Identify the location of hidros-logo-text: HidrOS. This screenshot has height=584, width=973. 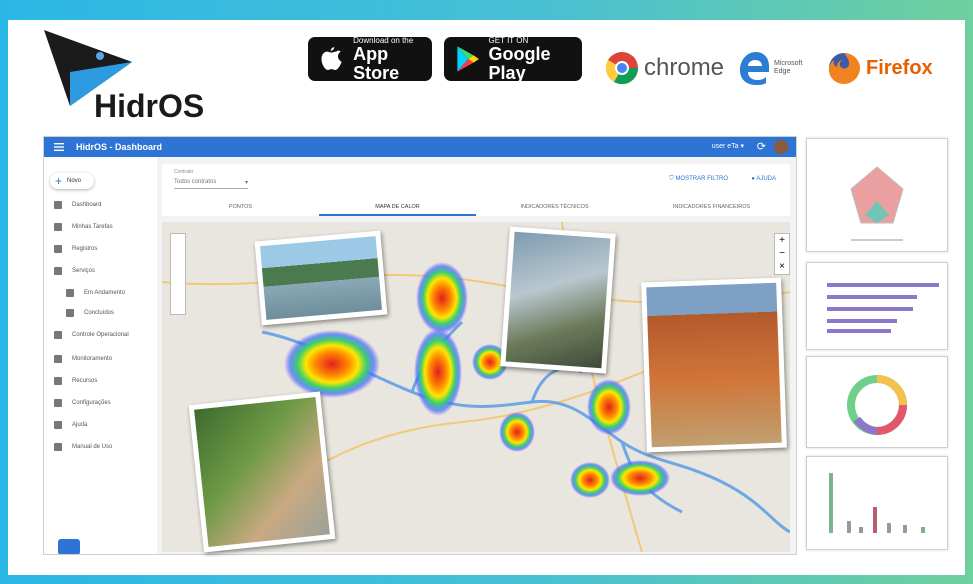
(149, 106).